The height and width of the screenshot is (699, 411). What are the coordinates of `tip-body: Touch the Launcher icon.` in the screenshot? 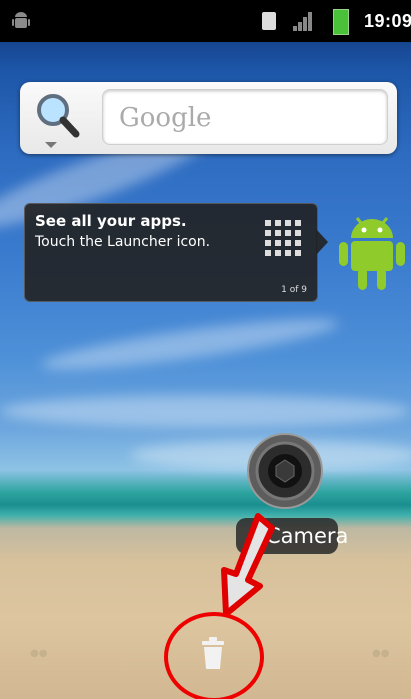 It's located at (123, 242).